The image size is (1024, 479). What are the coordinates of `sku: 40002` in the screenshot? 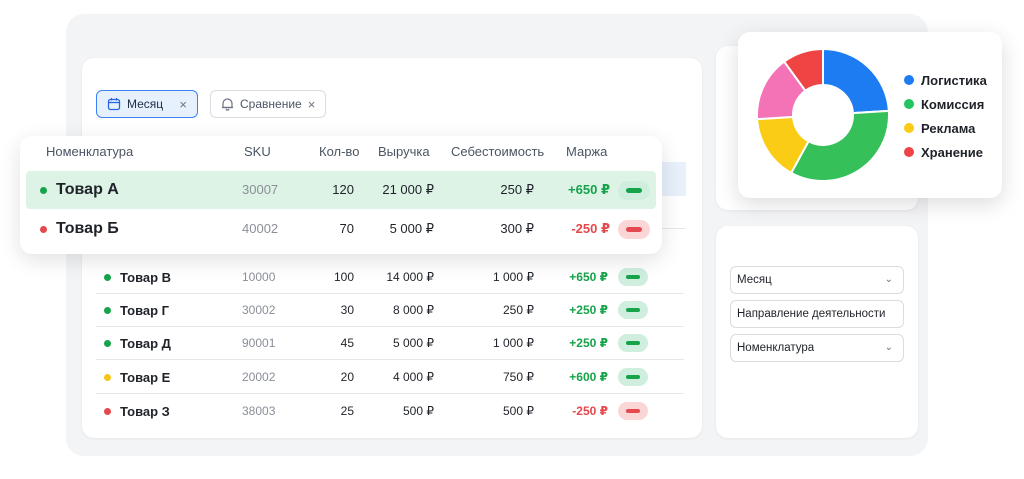 It's located at (260, 228).